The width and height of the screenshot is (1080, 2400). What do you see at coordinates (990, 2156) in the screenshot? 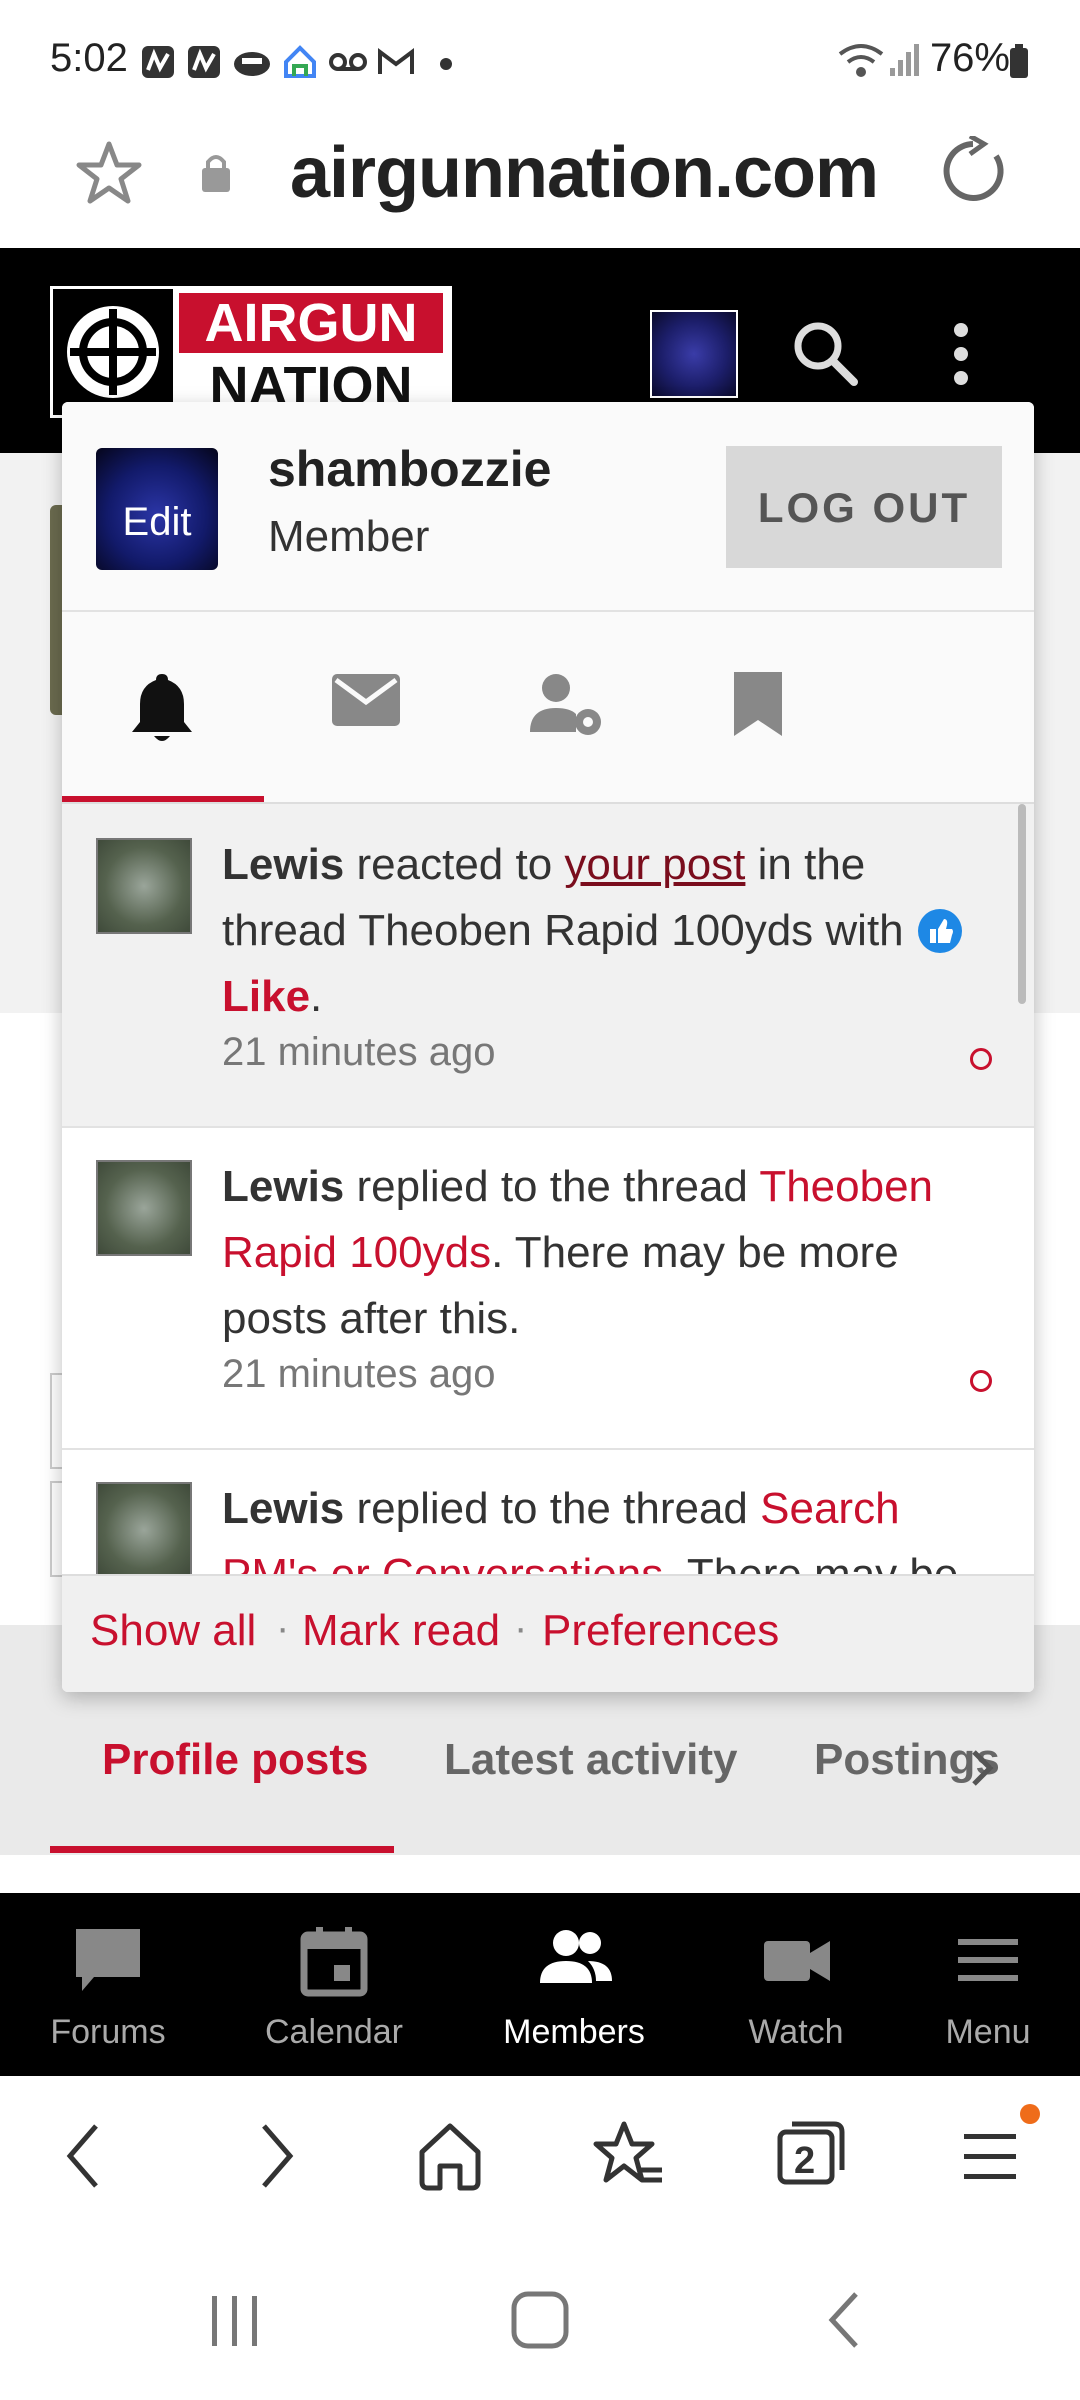
I see `browser-menu-icon` at bounding box center [990, 2156].